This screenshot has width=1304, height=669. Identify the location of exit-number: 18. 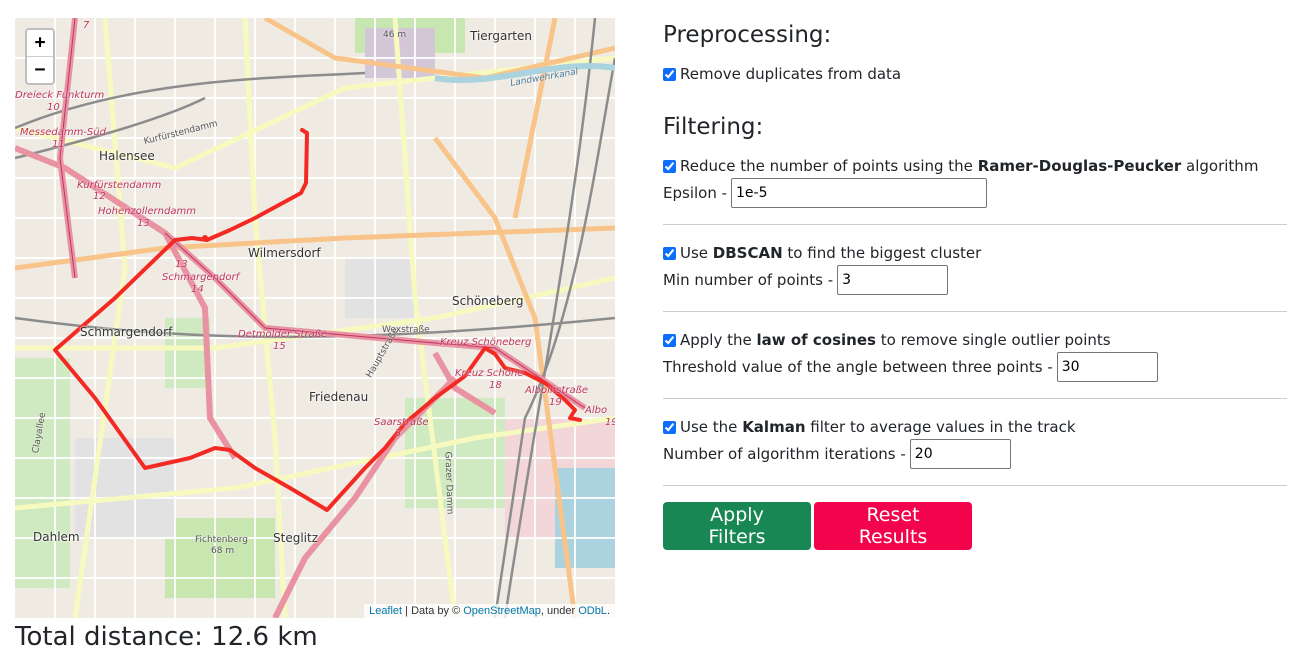
(495, 385).